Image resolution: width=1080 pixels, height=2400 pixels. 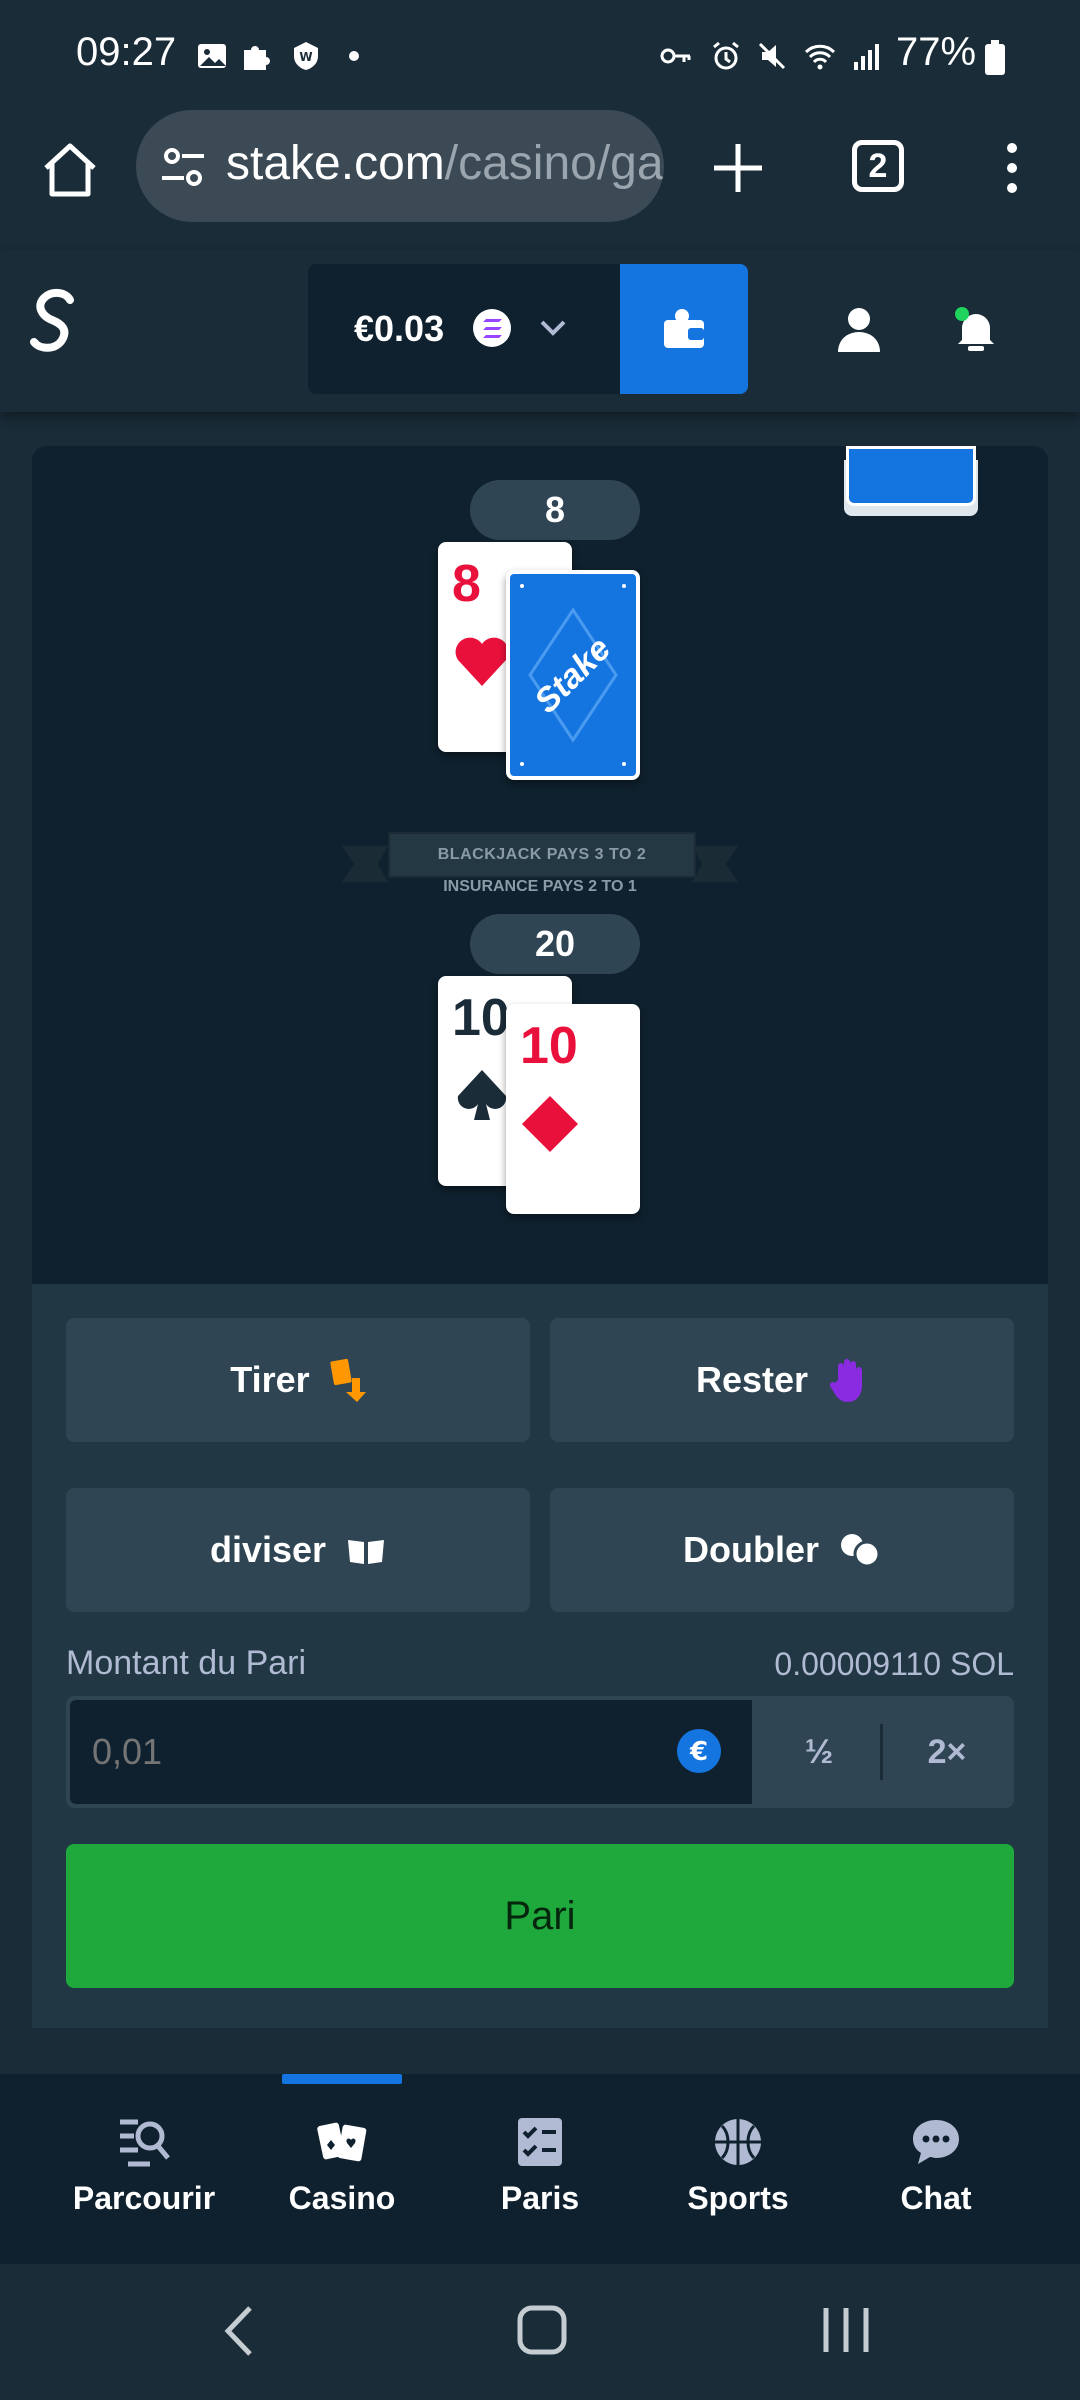 I want to click on player-card-10-diamonds: 10, so click(x=573, y=1109).